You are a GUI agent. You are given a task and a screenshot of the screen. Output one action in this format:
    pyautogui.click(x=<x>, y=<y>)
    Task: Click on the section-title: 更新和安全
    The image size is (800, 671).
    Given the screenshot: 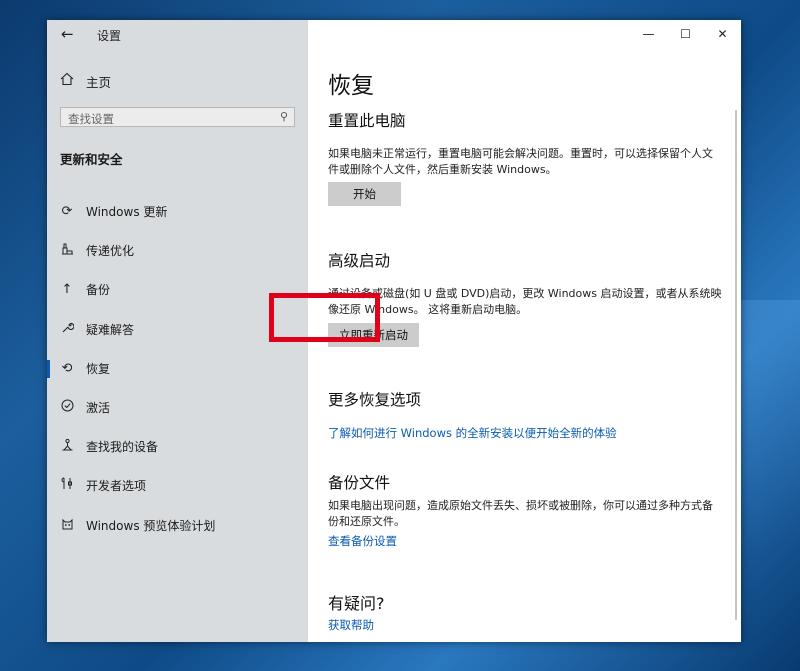 What is the action you would take?
    pyautogui.click(x=91, y=159)
    